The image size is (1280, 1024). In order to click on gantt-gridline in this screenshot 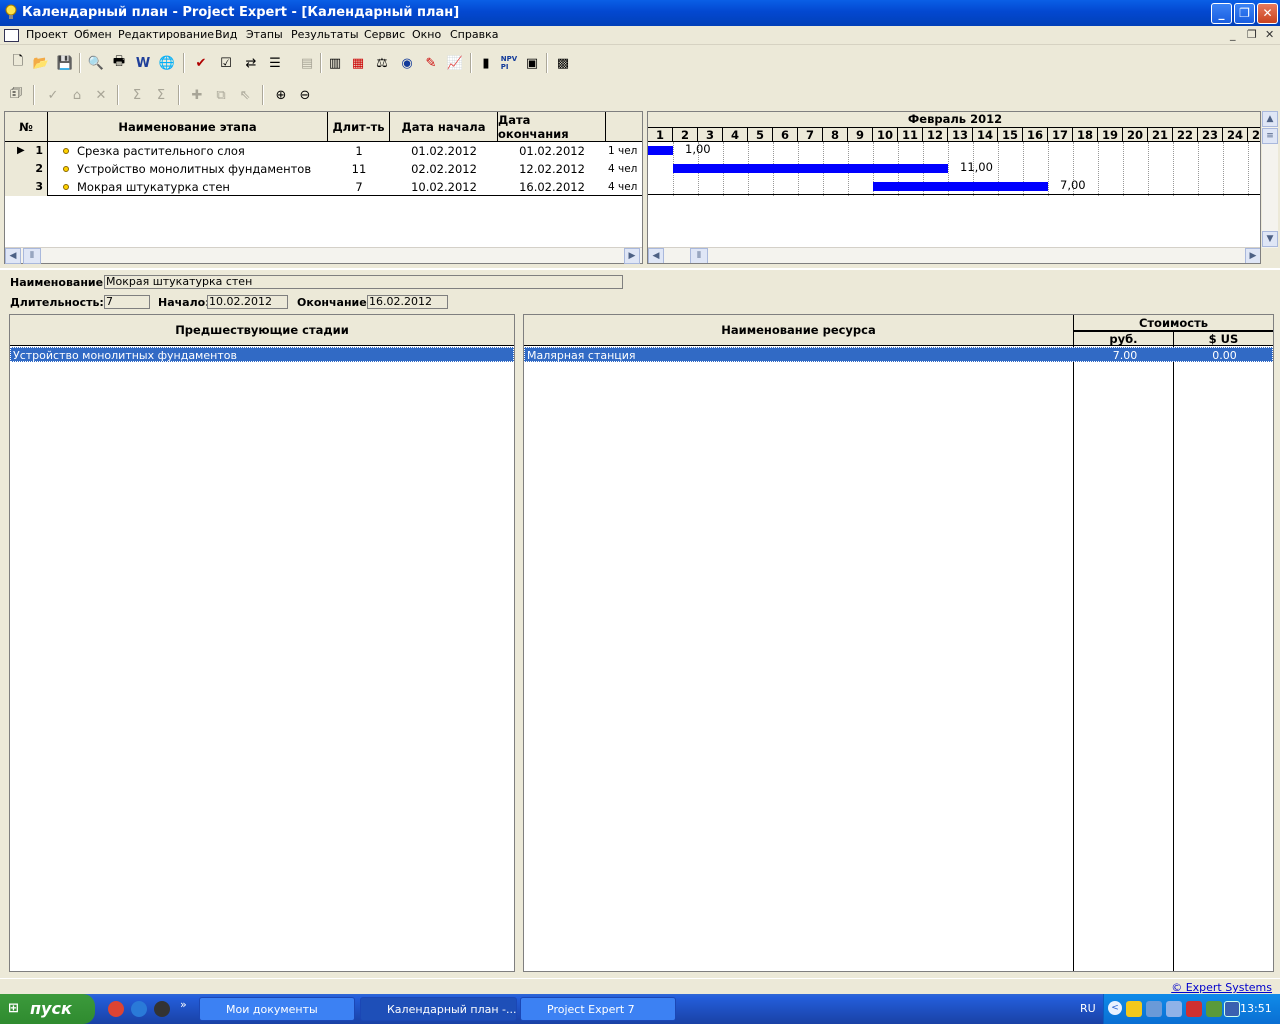, I will do `click(1148, 169)`.